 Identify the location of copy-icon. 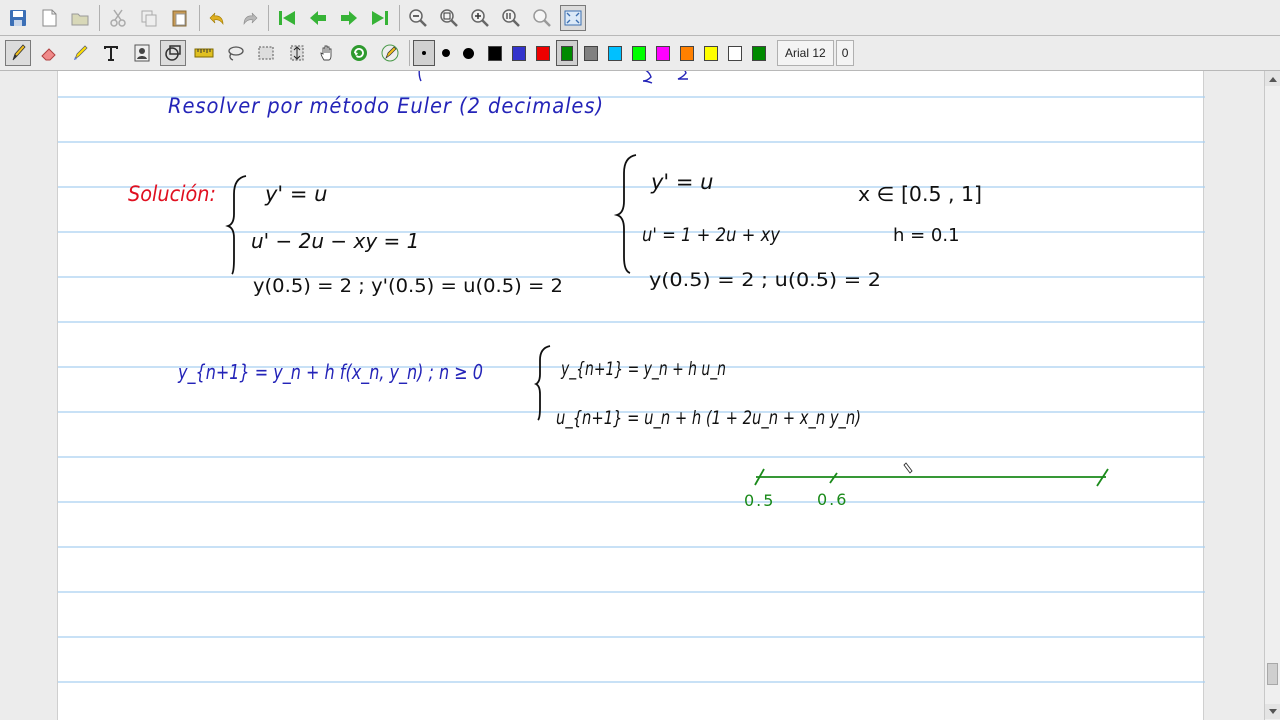
(149, 18).